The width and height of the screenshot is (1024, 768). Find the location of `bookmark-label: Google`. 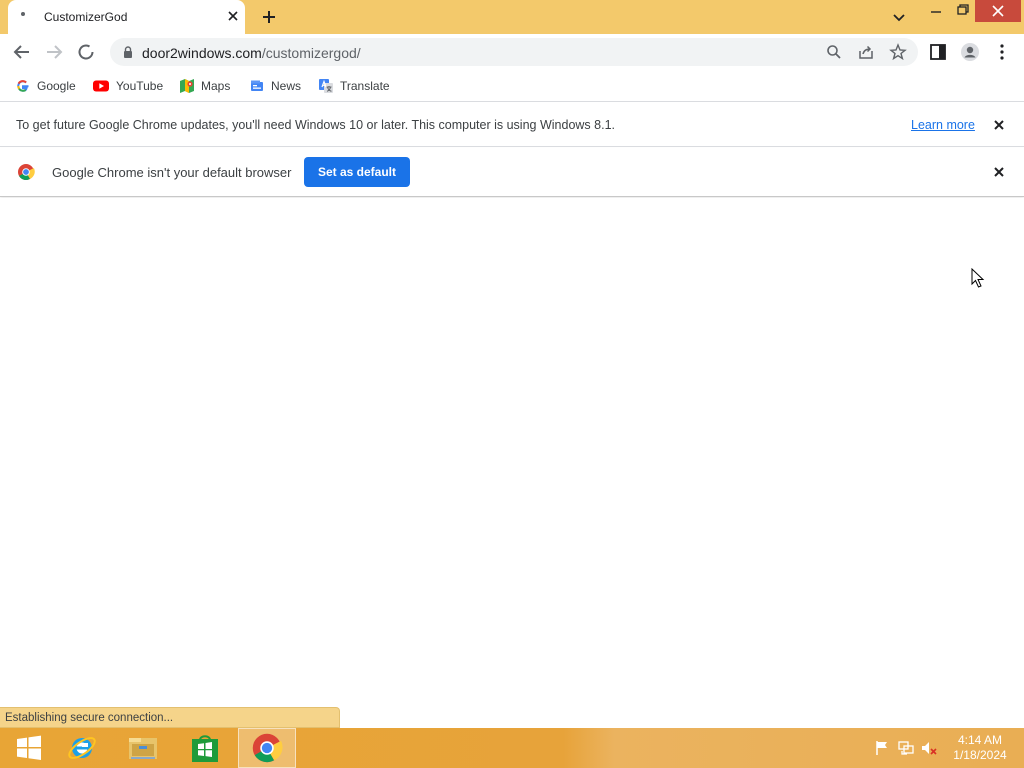

bookmark-label: Google is located at coordinates (56, 86).